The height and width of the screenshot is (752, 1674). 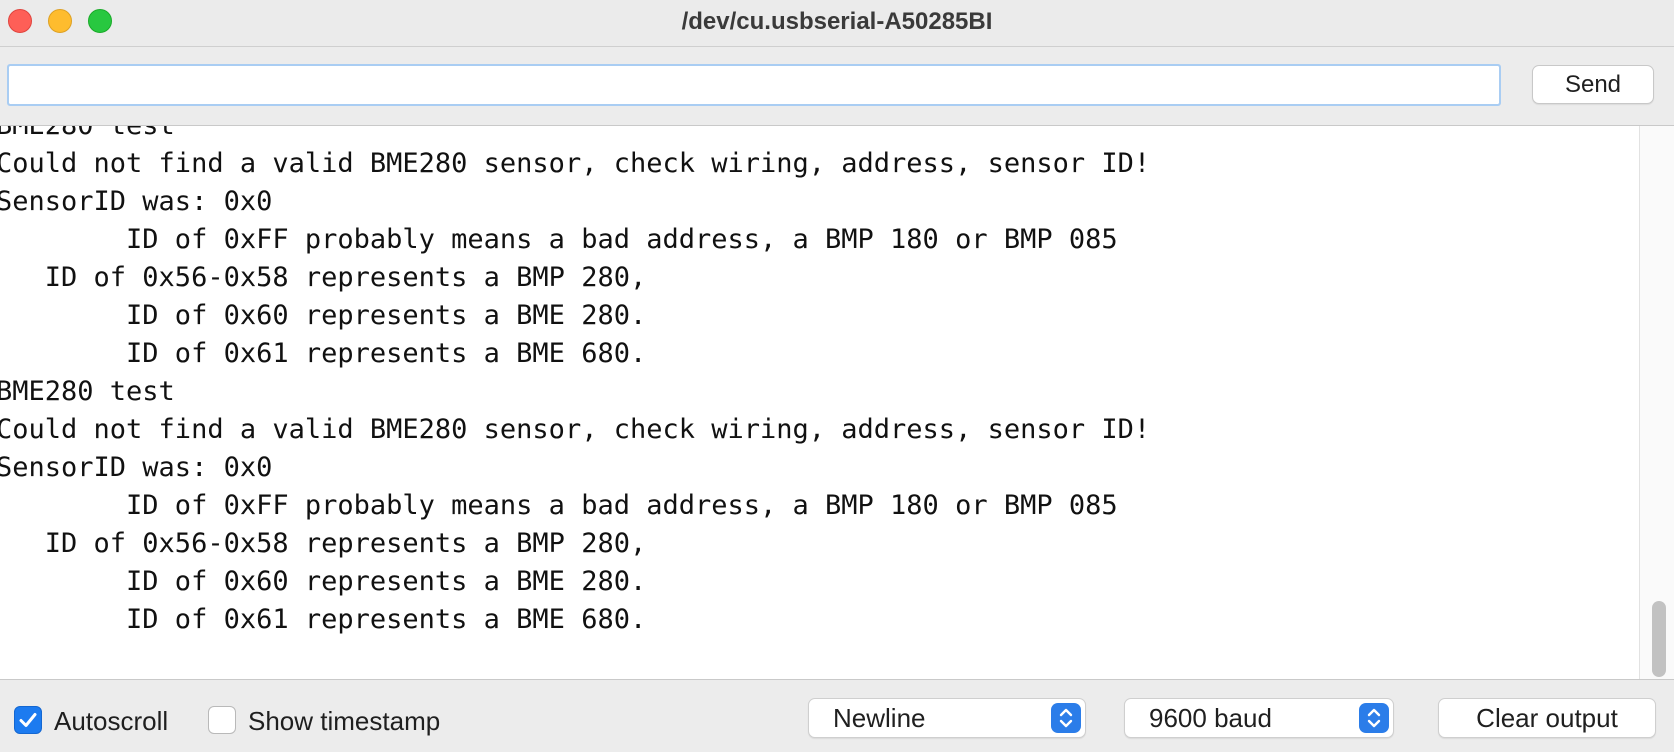 I want to click on autoscroll-checkbox, so click(x=28, y=720).